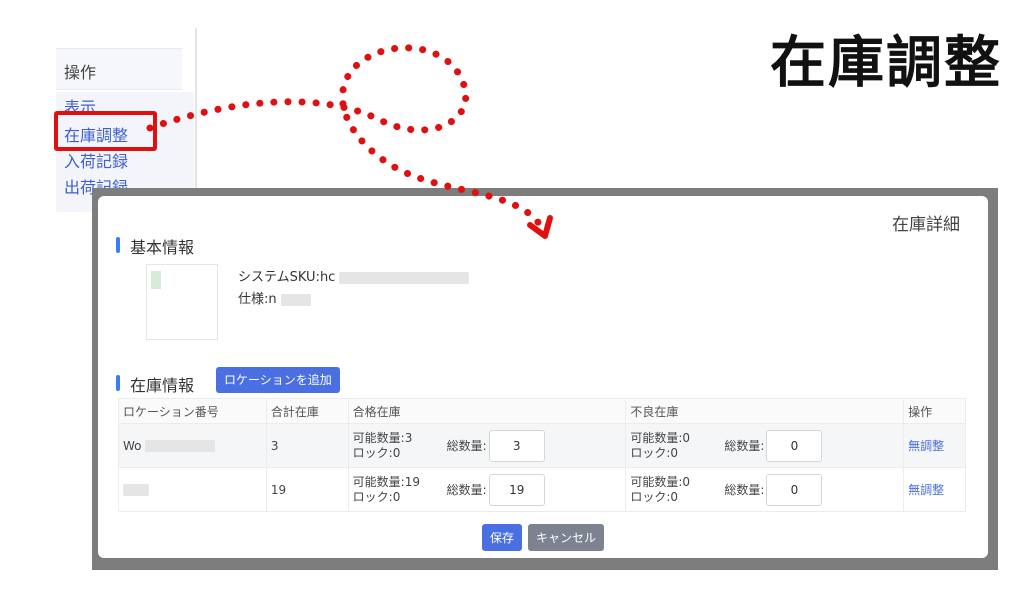  Describe the element at coordinates (105, 131) in the screenshot. I see `highlight-frame` at that location.